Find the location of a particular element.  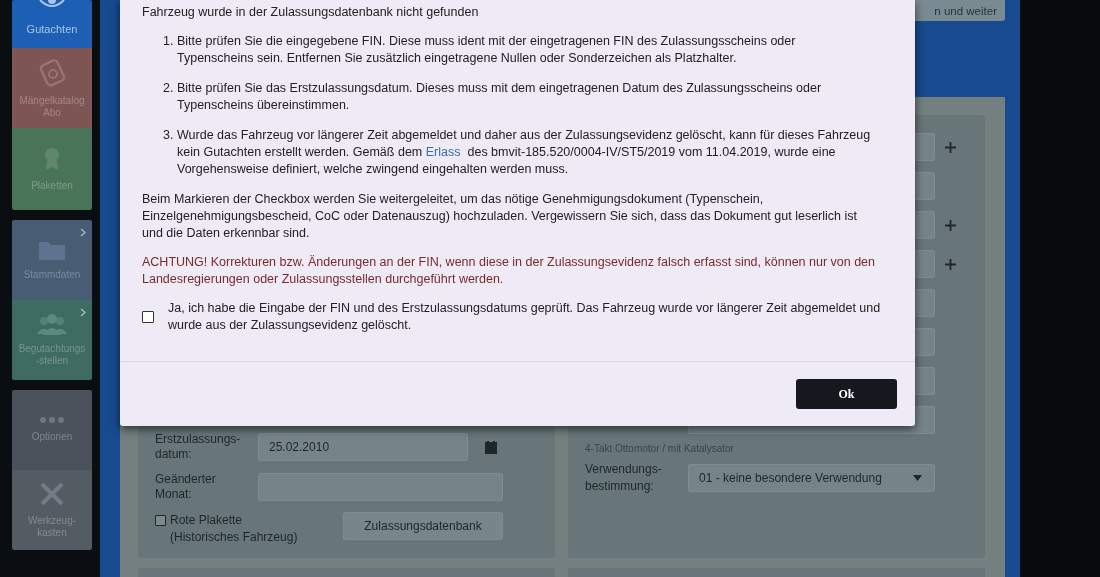

rosette-icon is located at coordinates (52, 159).